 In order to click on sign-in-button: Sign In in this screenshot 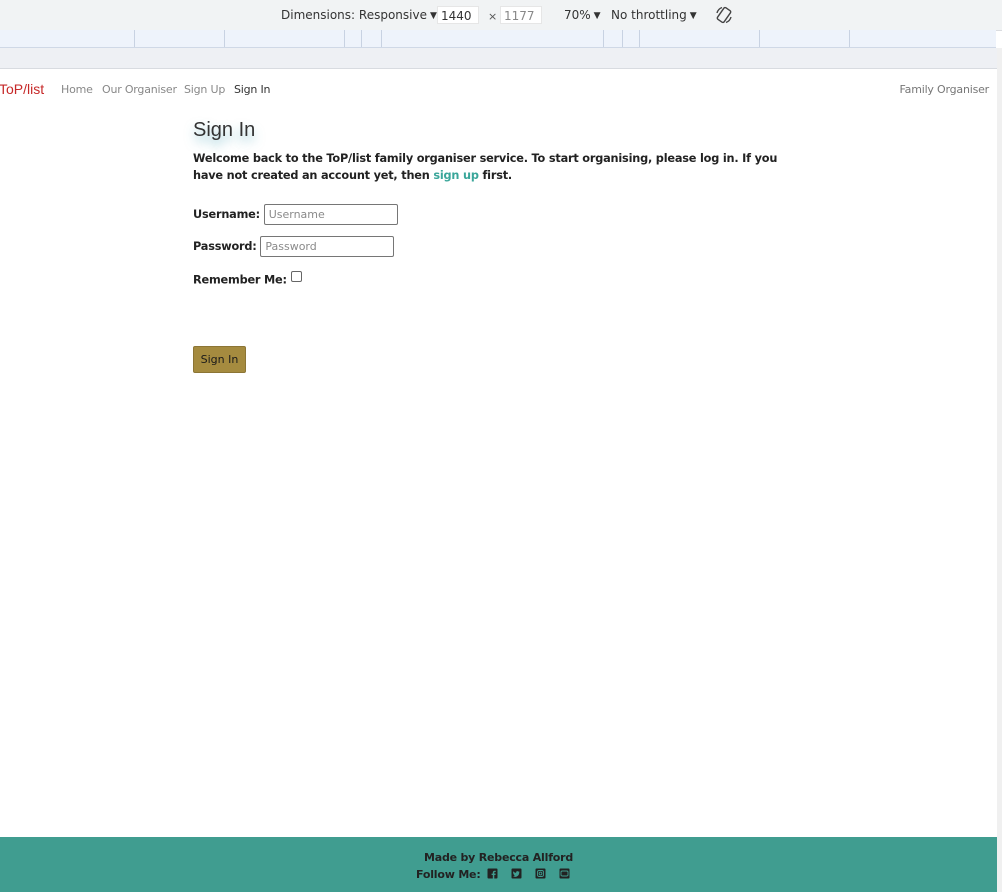, I will do `click(219, 359)`.